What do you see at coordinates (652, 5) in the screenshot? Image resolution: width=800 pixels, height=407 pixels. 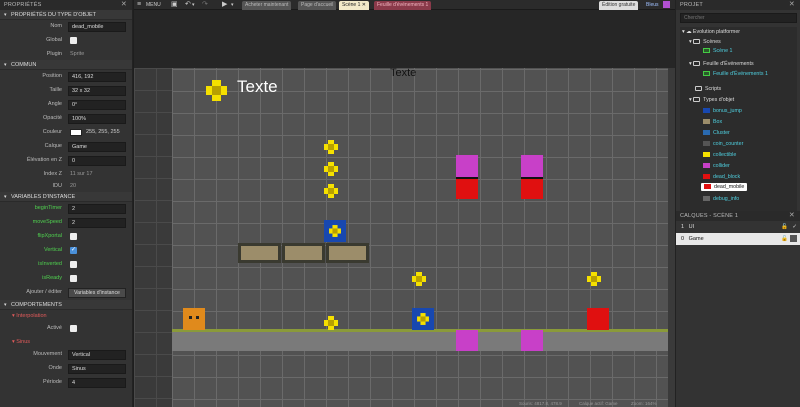 I see `login-link: Bleus` at bounding box center [652, 5].